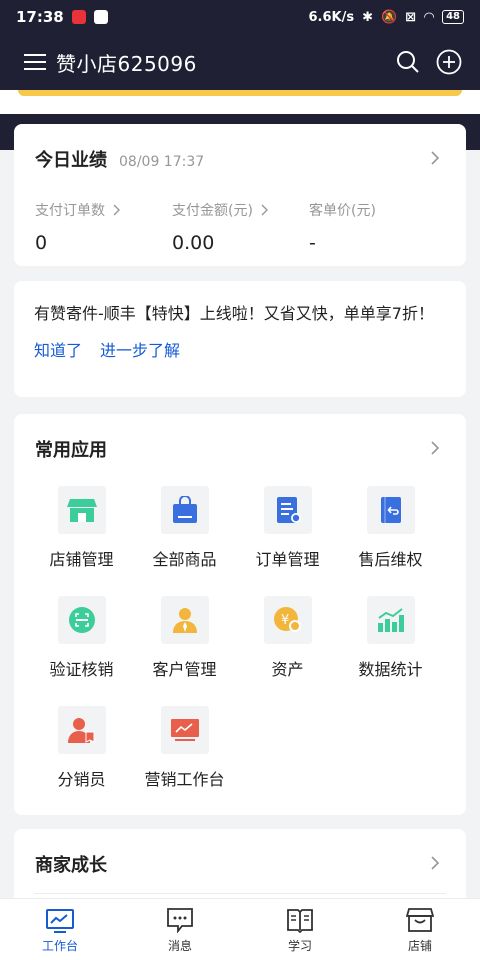  I want to click on stat-label: 客单价(元), so click(342, 211).